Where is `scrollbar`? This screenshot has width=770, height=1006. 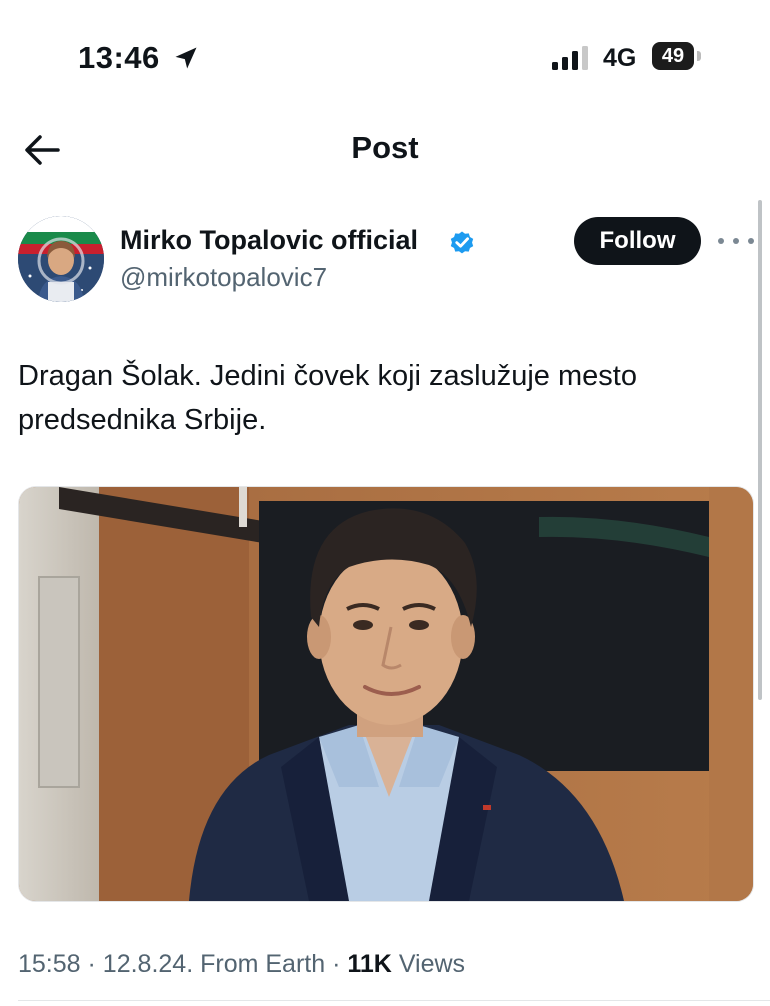 scrollbar is located at coordinates (760, 450).